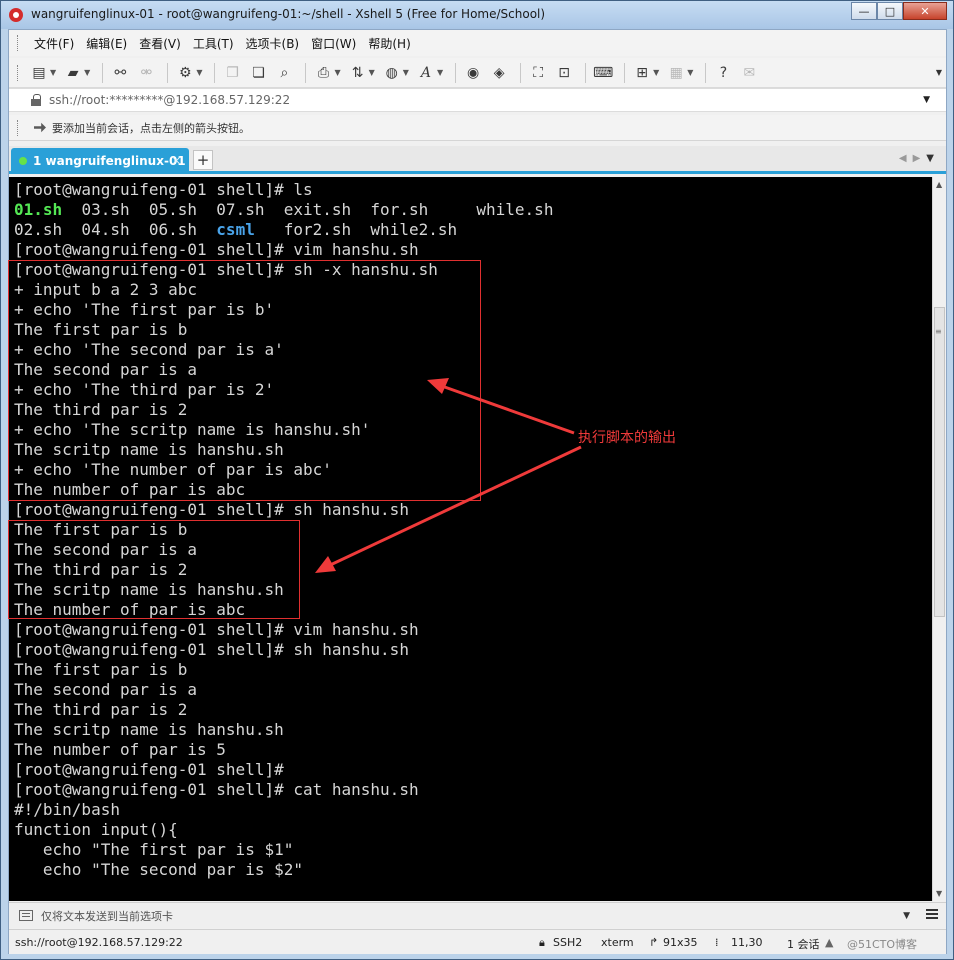 Image resolution: width=954 pixels, height=960 pixels. What do you see at coordinates (96, 829) in the screenshot?
I see `terminal-line: function input(){` at bounding box center [96, 829].